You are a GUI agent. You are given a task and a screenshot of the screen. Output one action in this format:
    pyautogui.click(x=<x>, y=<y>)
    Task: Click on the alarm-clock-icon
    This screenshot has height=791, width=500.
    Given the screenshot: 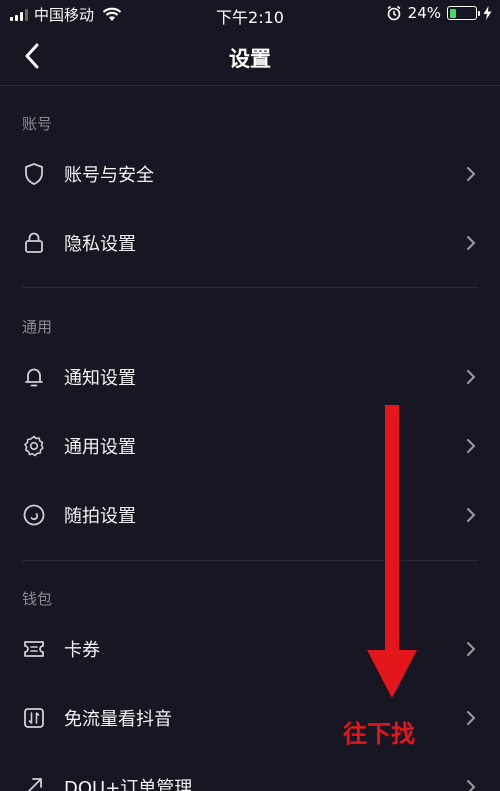 What is the action you would take?
    pyautogui.click(x=394, y=13)
    